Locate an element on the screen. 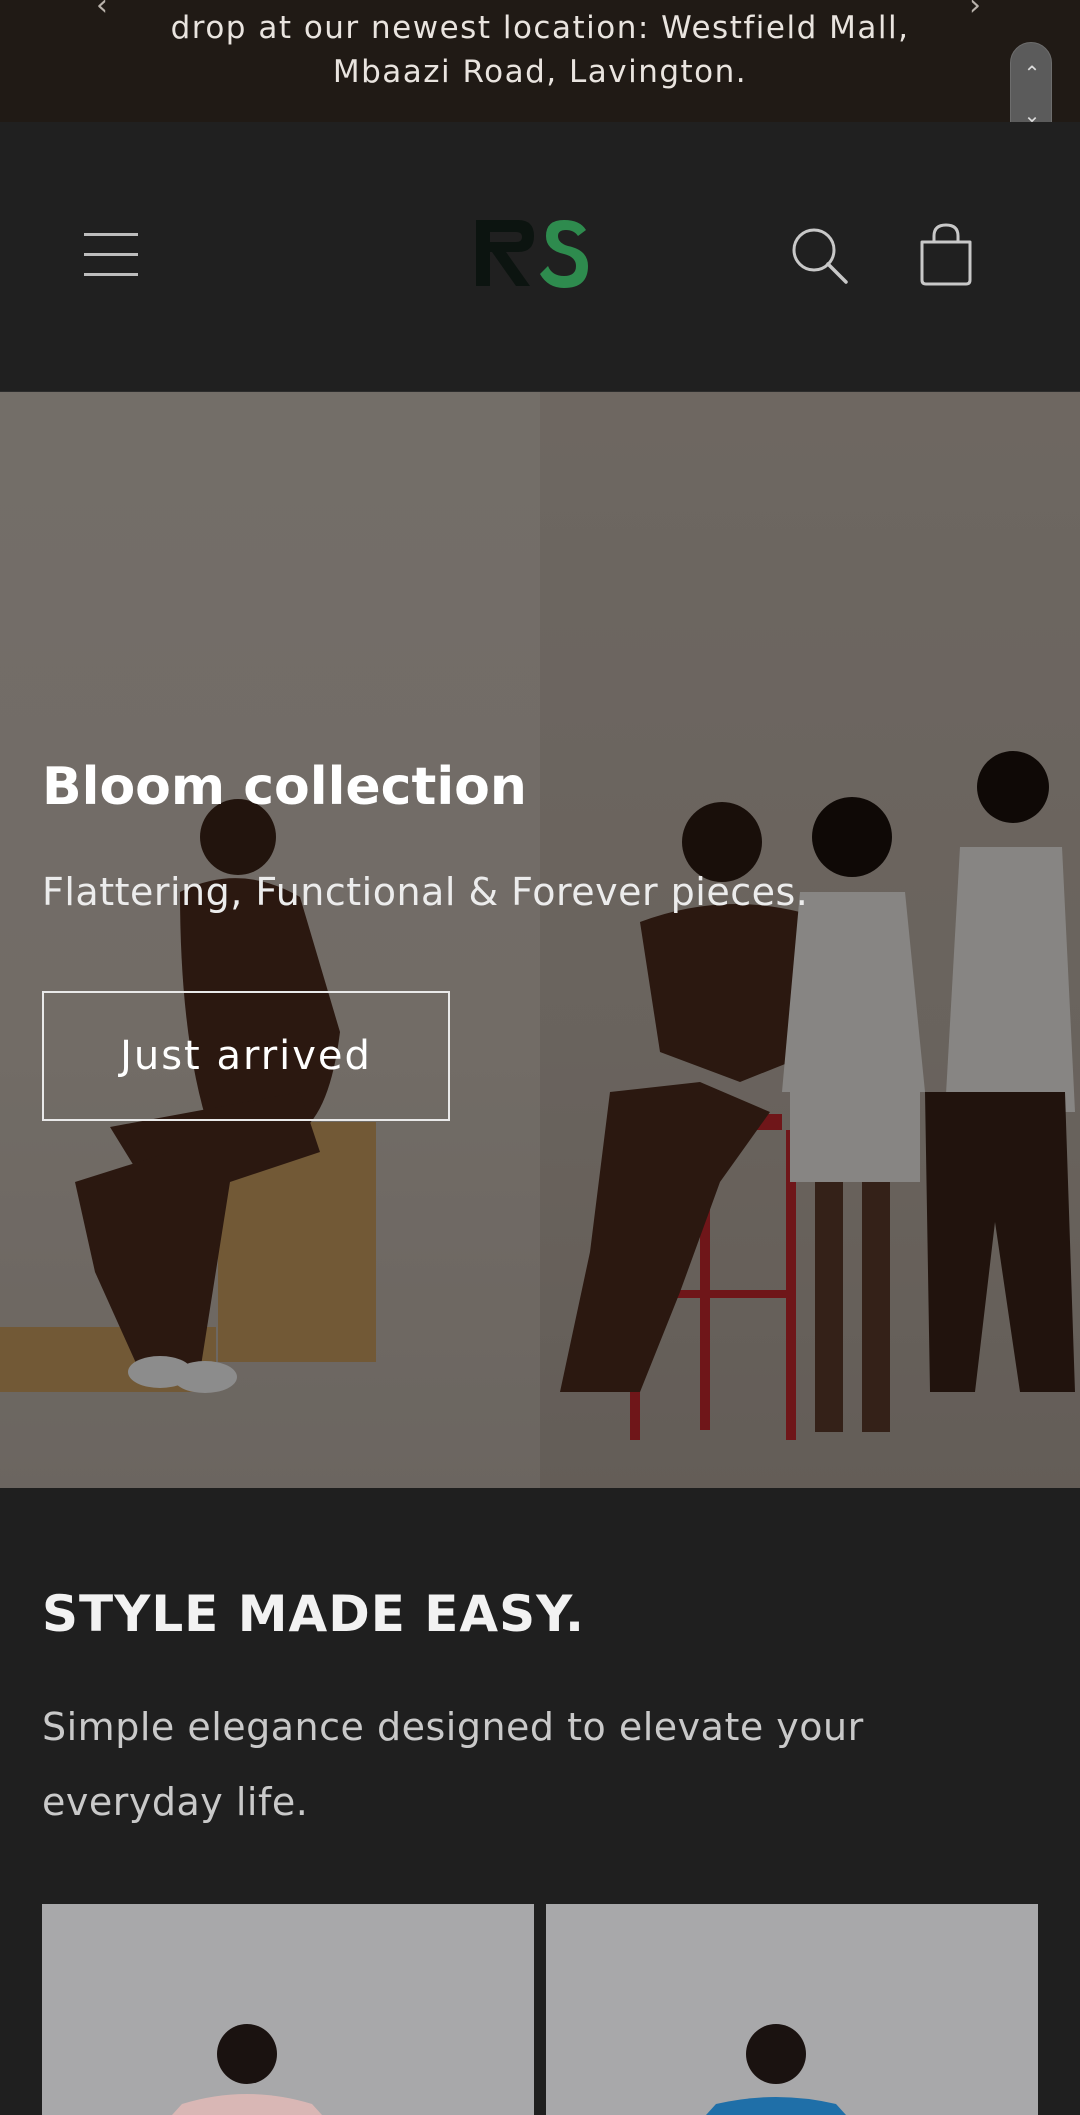 The height and width of the screenshot is (2115, 1080). hero-title: Bloom collection is located at coordinates (284, 787).